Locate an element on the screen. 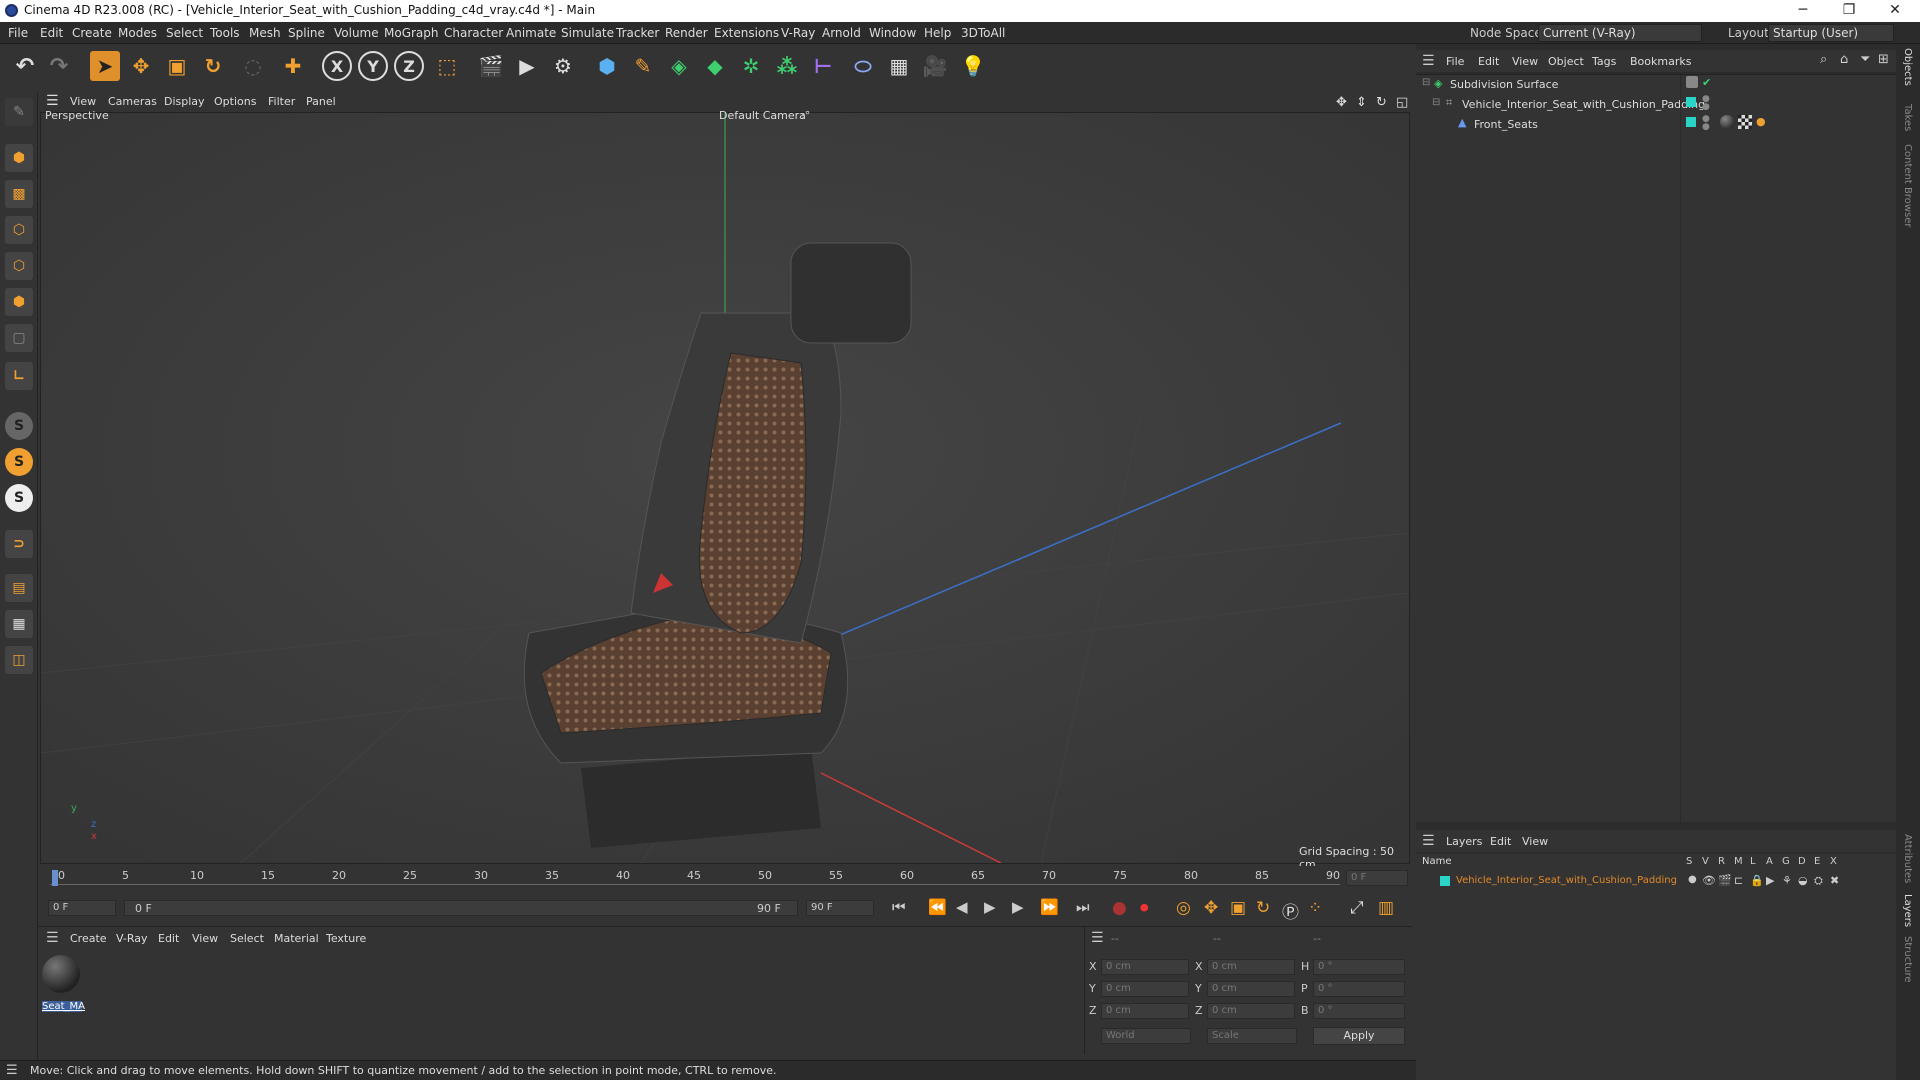 The image size is (1920, 1080). material-menu-texture: Texture is located at coordinates (346, 938).